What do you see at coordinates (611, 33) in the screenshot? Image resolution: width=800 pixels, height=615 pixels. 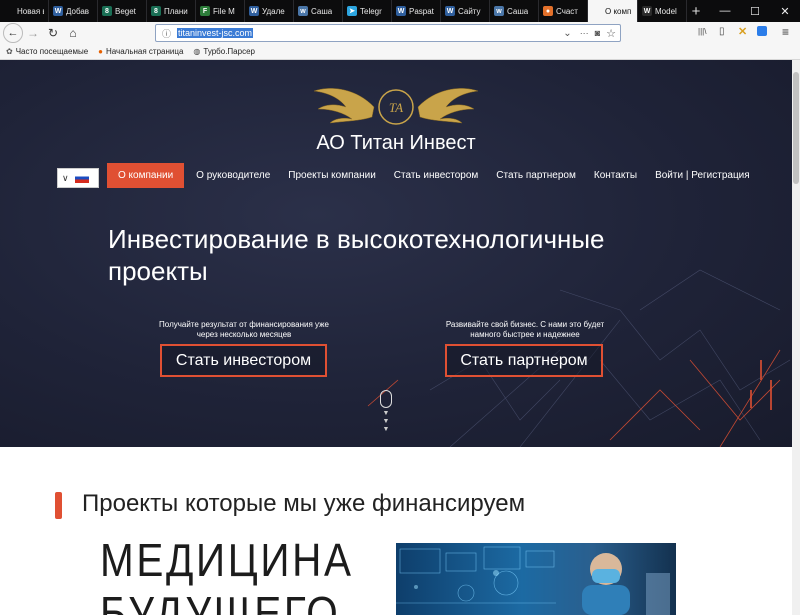 I see `bookmark-star-icon: ☆` at bounding box center [611, 33].